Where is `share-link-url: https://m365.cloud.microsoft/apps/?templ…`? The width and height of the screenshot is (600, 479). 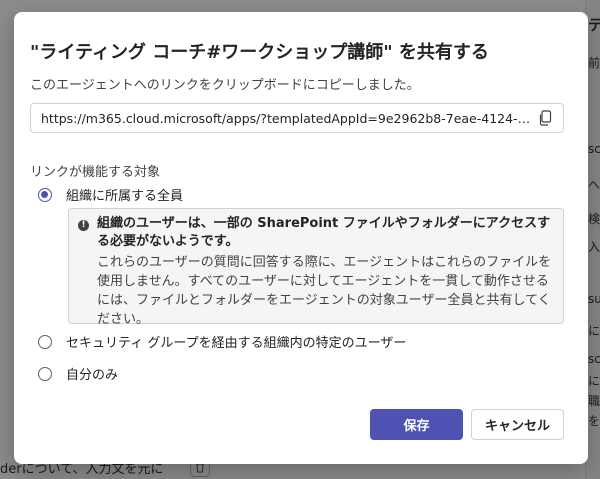 share-link-url: https://m365.cloud.microsoft/apps/?templ… is located at coordinates (288, 118).